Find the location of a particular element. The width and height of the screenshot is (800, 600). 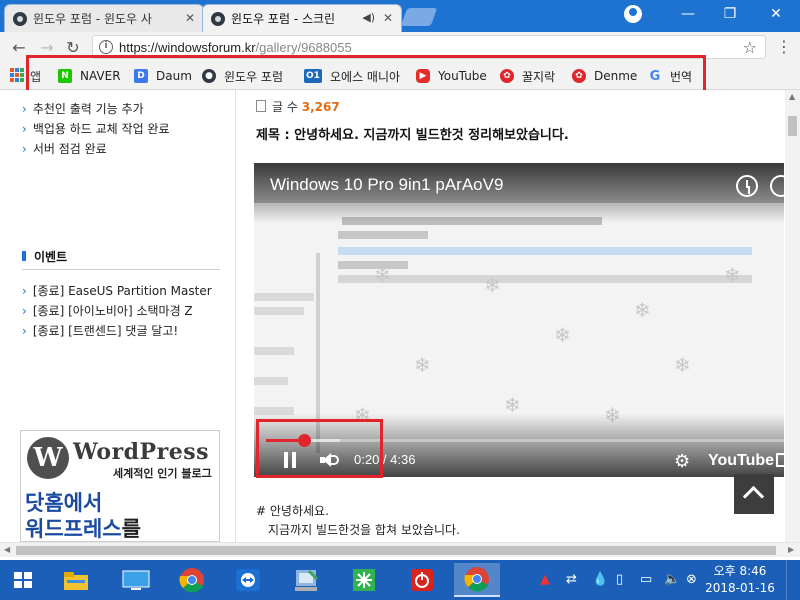

document-icon is located at coordinates (261, 106).